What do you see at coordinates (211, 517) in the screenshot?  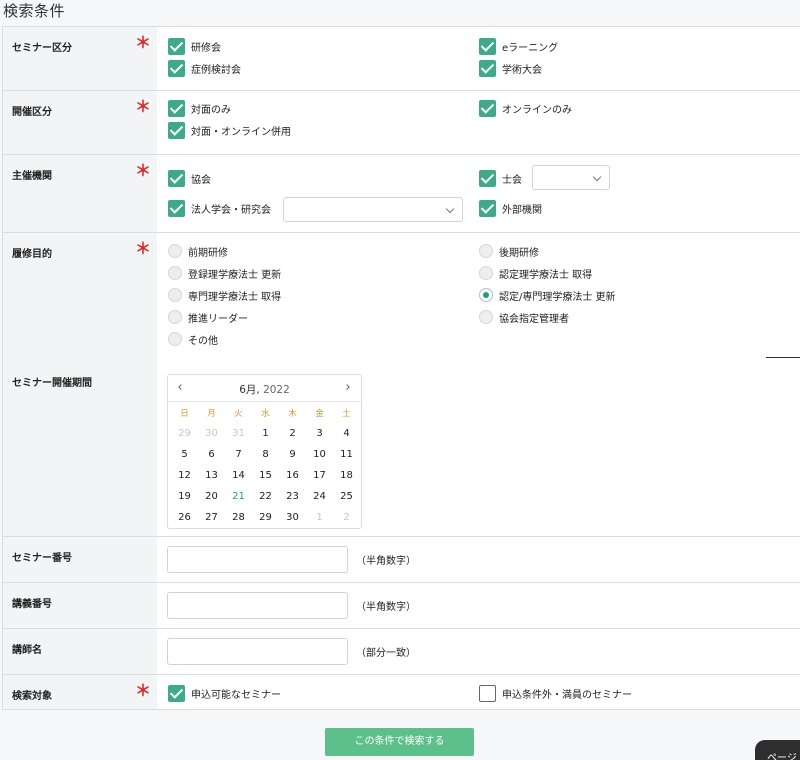 I see `calendar-day: 27` at bounding box center [211, 517].